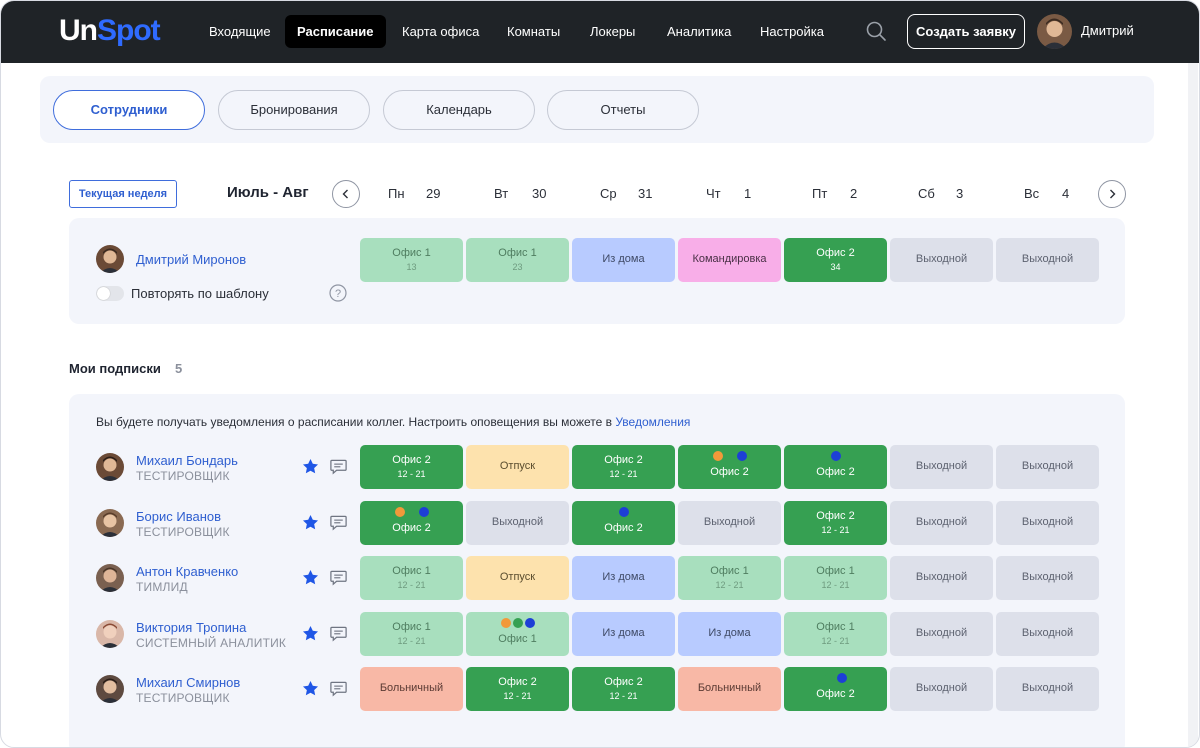 This screenshot has height=748, width=1200. What do you see at coordinates (729, 571) in the screenshot?
I see `cell-title: Офис 1` at bounding box center [729, 571].